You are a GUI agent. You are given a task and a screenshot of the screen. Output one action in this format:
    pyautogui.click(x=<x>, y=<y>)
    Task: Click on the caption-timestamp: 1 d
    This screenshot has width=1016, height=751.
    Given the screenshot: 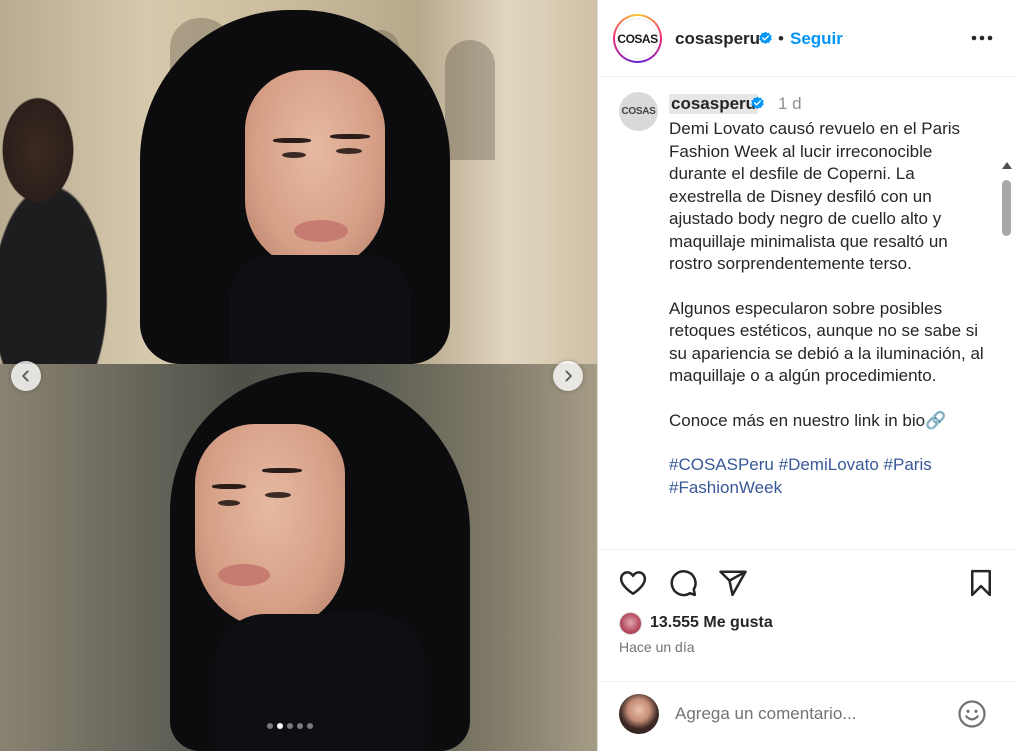 What is the action you would take?
    pyautogui.click(x=790, y=104)
    